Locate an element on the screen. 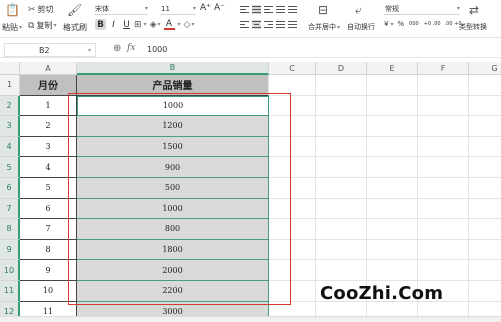 The height and width of the screenshot is (322, 501). underline-button: U is located at coordinates (126, 24).